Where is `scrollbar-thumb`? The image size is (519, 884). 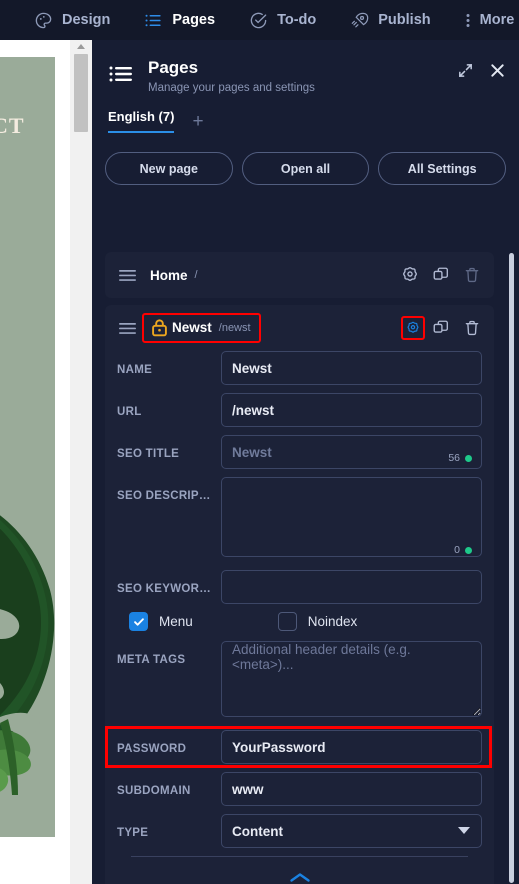
scrollbar-thumb is located at coordinates (81, 93).